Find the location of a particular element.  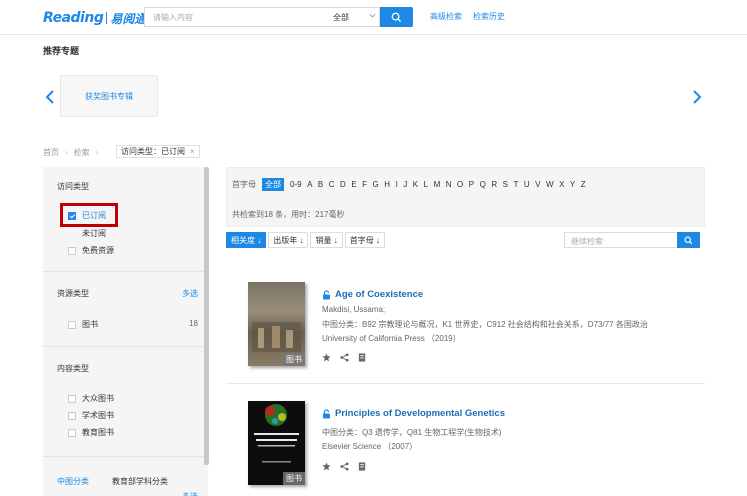

advanced-search-link: 高级检索 is located at coordinates (446, 16).